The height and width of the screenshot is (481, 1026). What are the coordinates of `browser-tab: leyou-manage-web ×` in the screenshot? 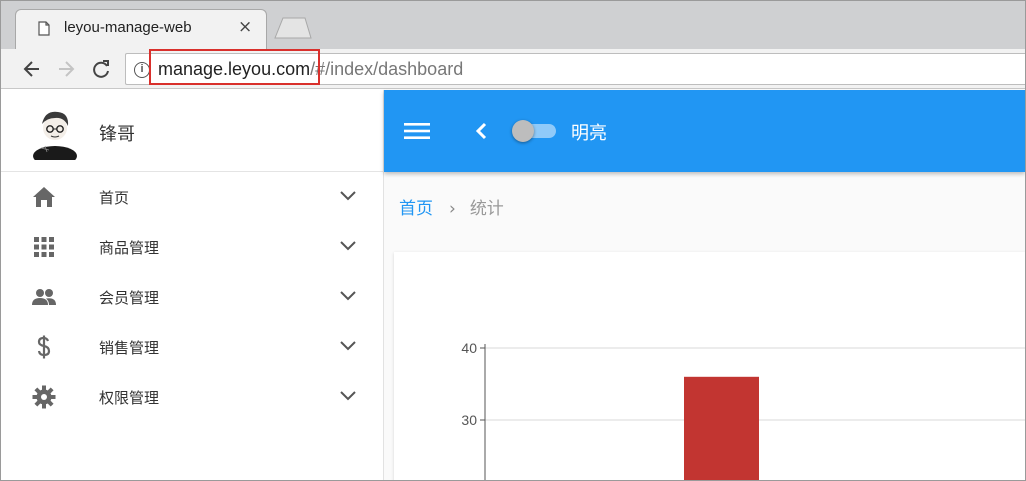 It's located at (141, 29).